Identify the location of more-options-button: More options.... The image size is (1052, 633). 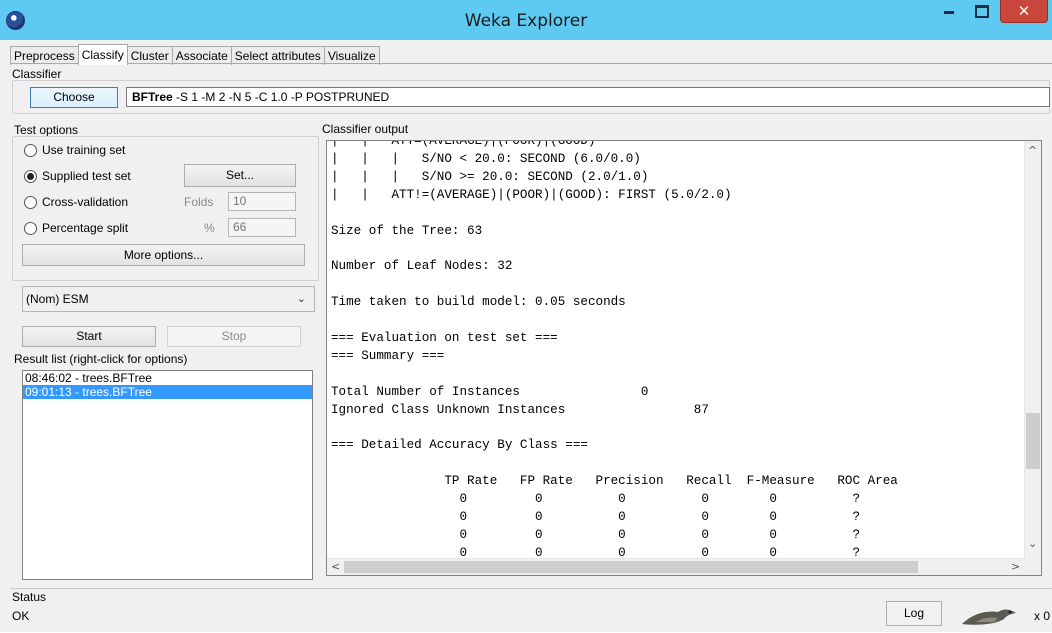
(163, 255).